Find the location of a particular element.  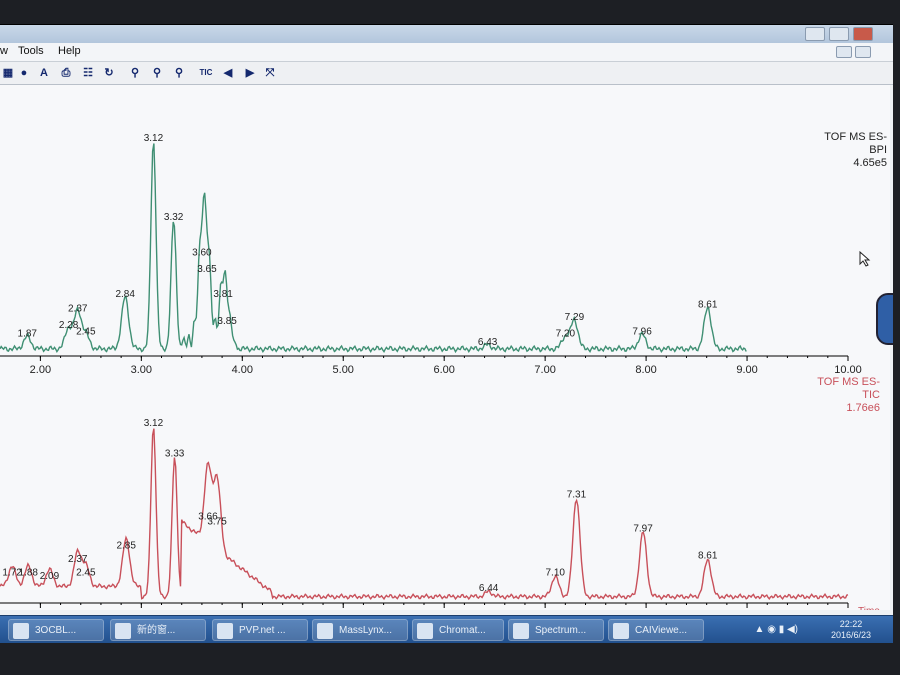

x-tick-label: 6.00 is located at coordinates (443, 370).